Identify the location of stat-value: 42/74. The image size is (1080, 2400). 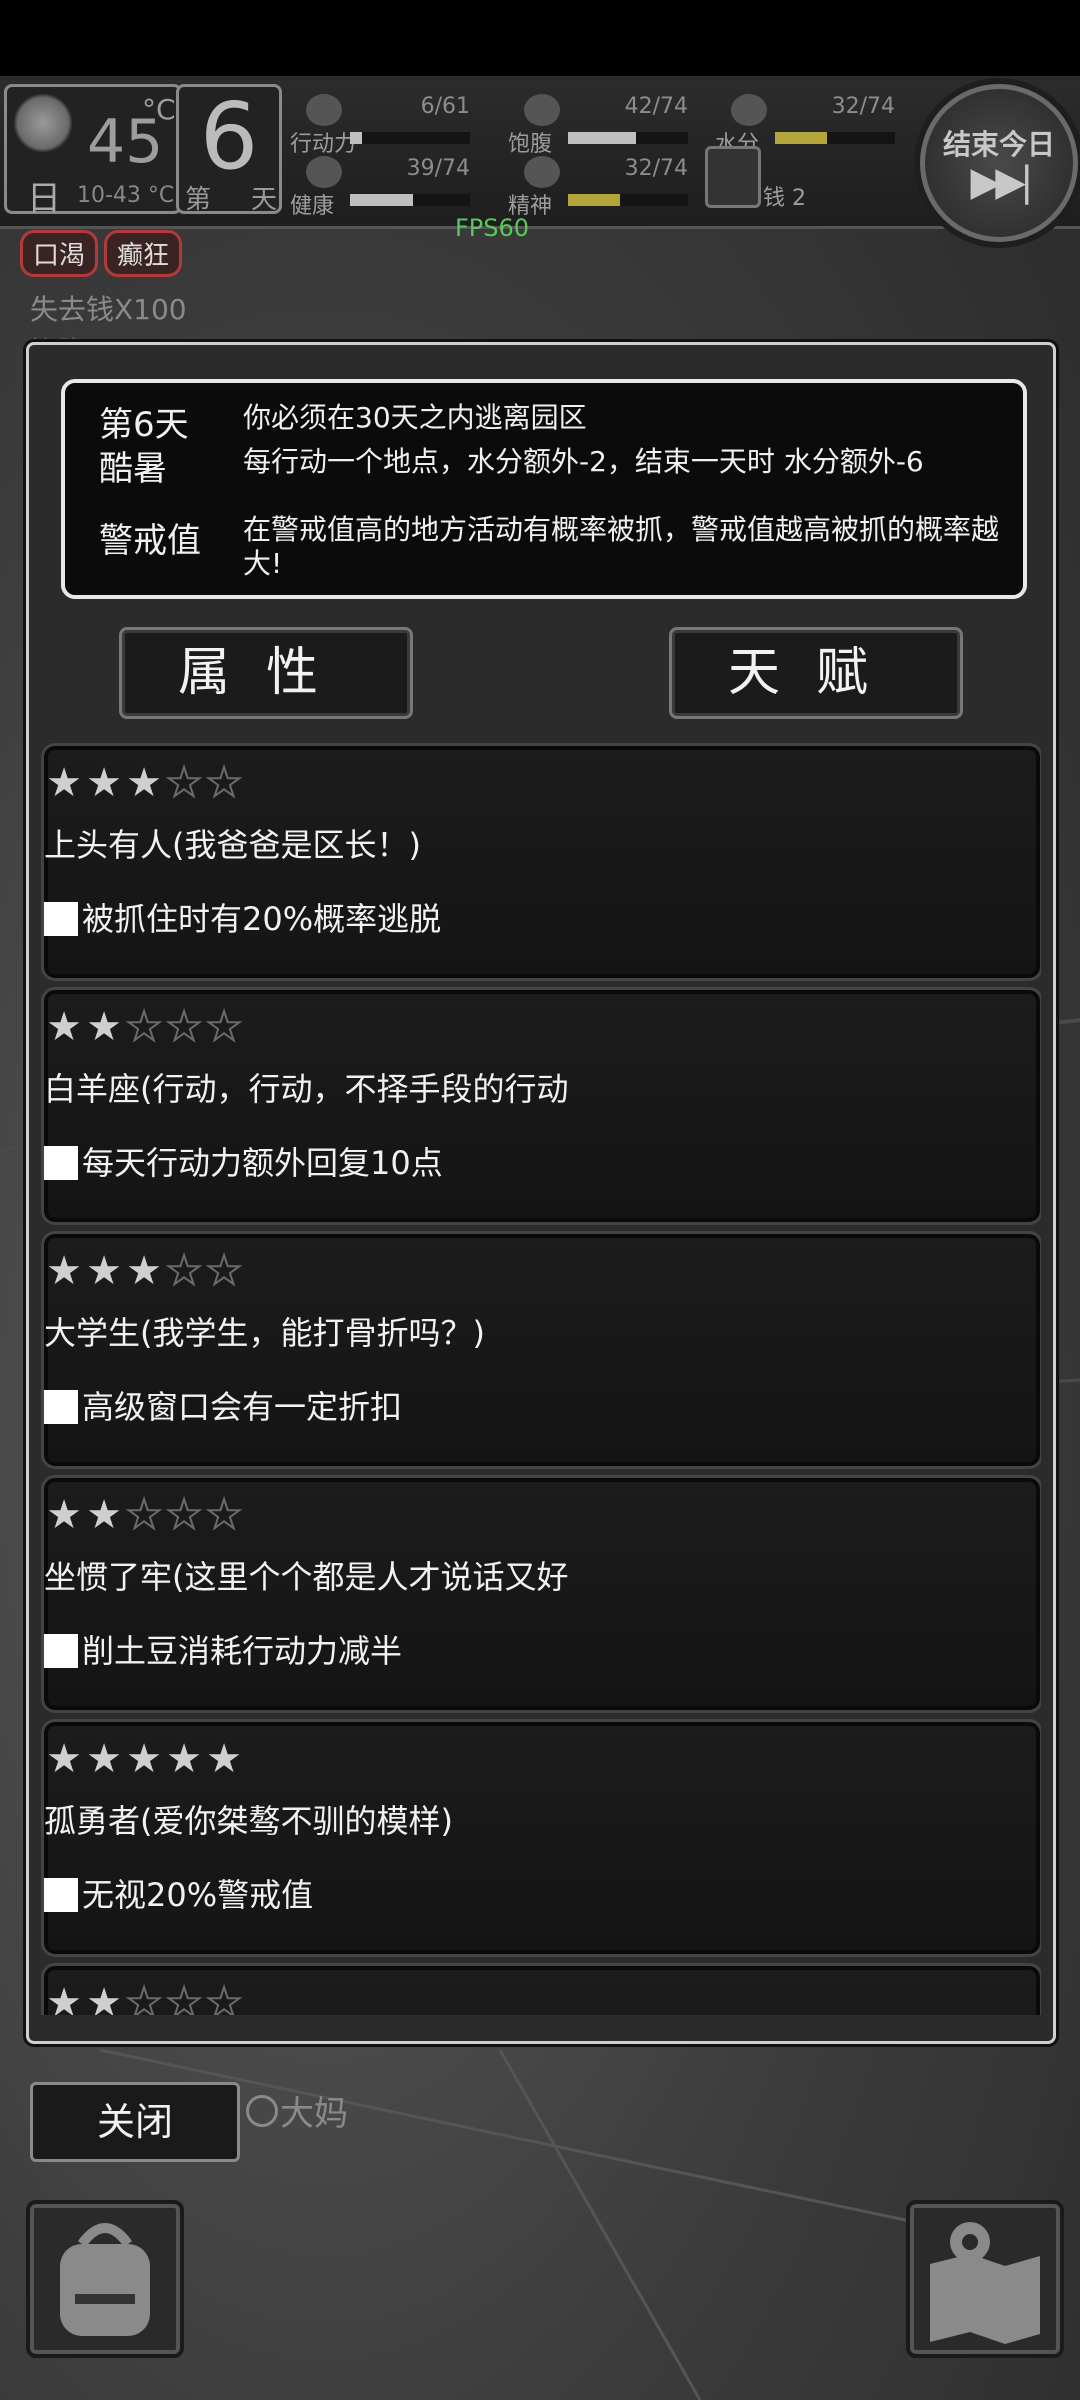
(656, 106).